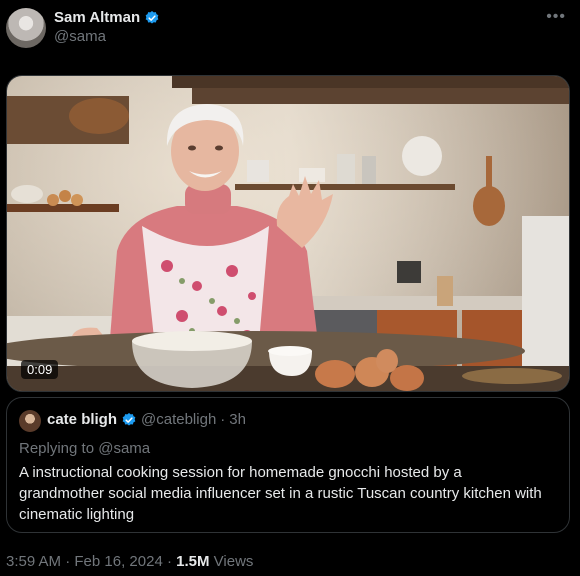  Describe the element at coordinates (124, 448) in the screenshot. I see `replying-to-handle: @sama` at that location.